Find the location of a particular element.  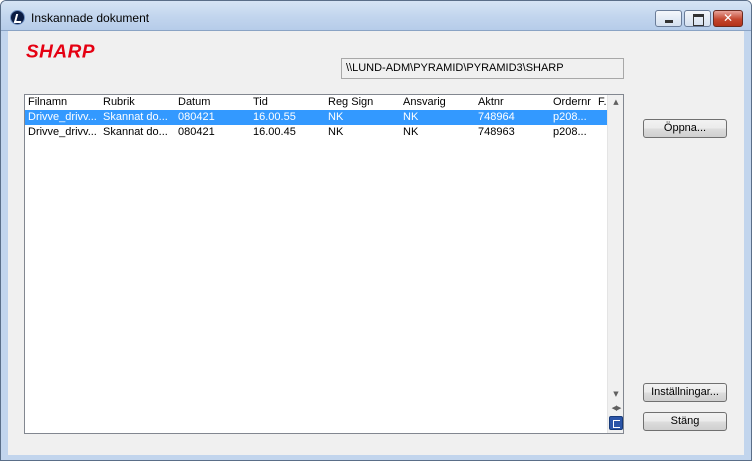

window-frame-right is located at coordinates (747, 245).